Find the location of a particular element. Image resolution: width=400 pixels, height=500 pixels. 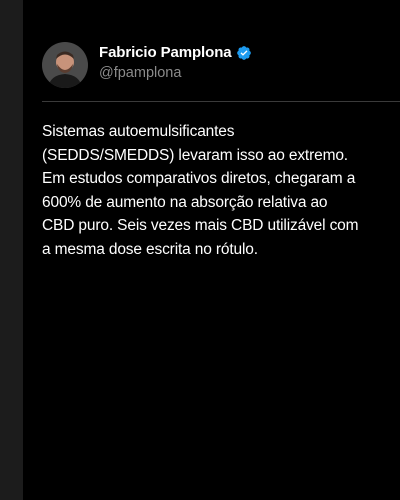

author-name: Fabricio Pamplona is located at coordinates (165, 53).